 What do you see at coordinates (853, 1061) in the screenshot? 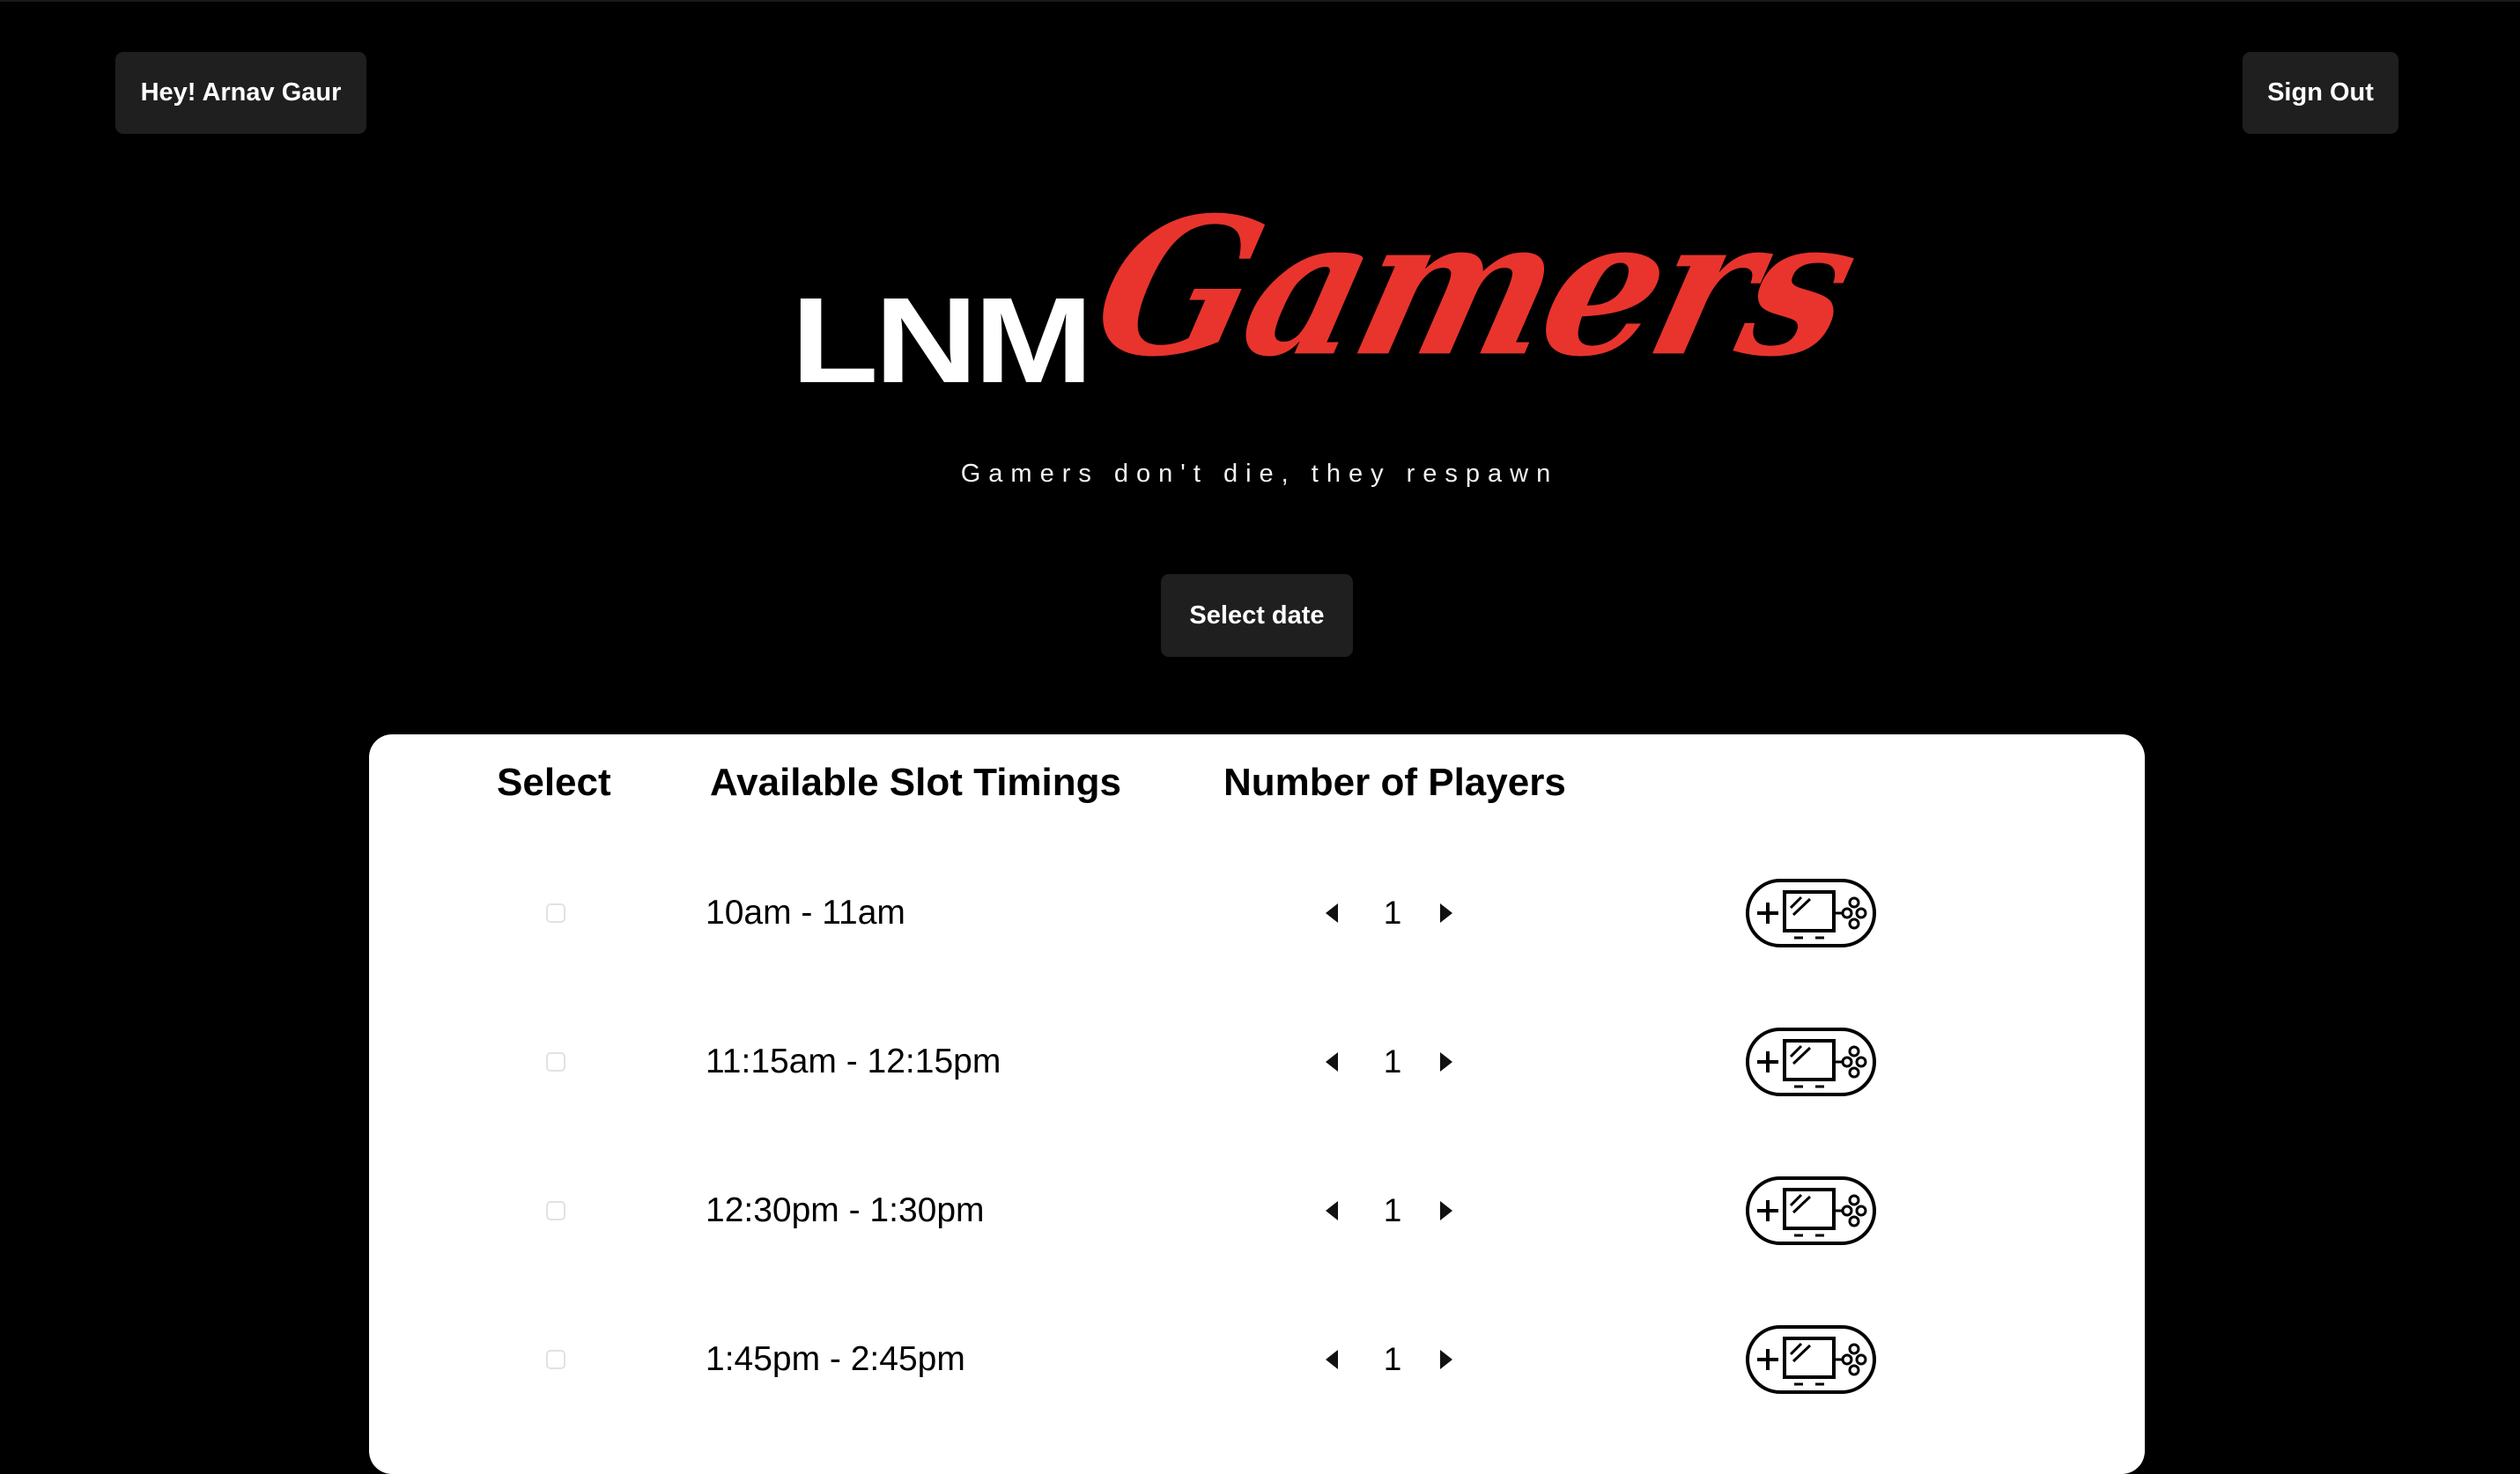
I see `slot-time: 11:15am - 12:15pm` at bounding box center [853, 1061].